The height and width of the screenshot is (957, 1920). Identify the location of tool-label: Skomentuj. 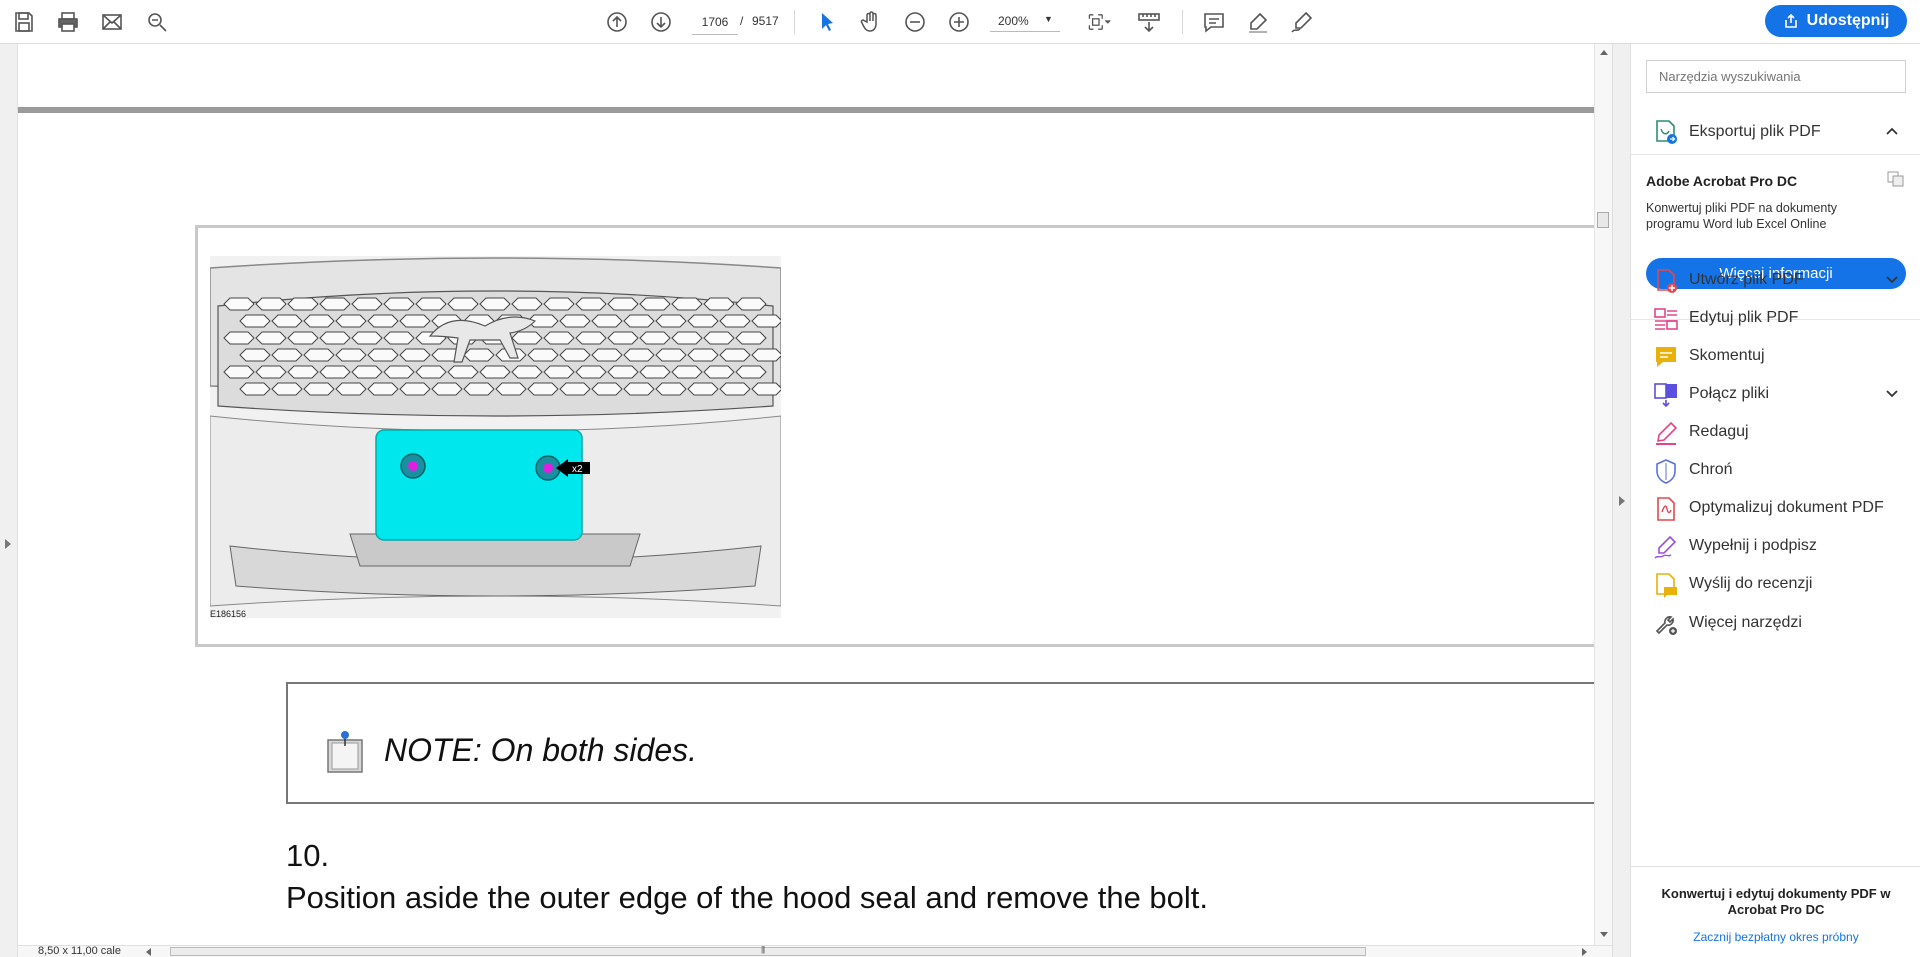
(1727, 355).